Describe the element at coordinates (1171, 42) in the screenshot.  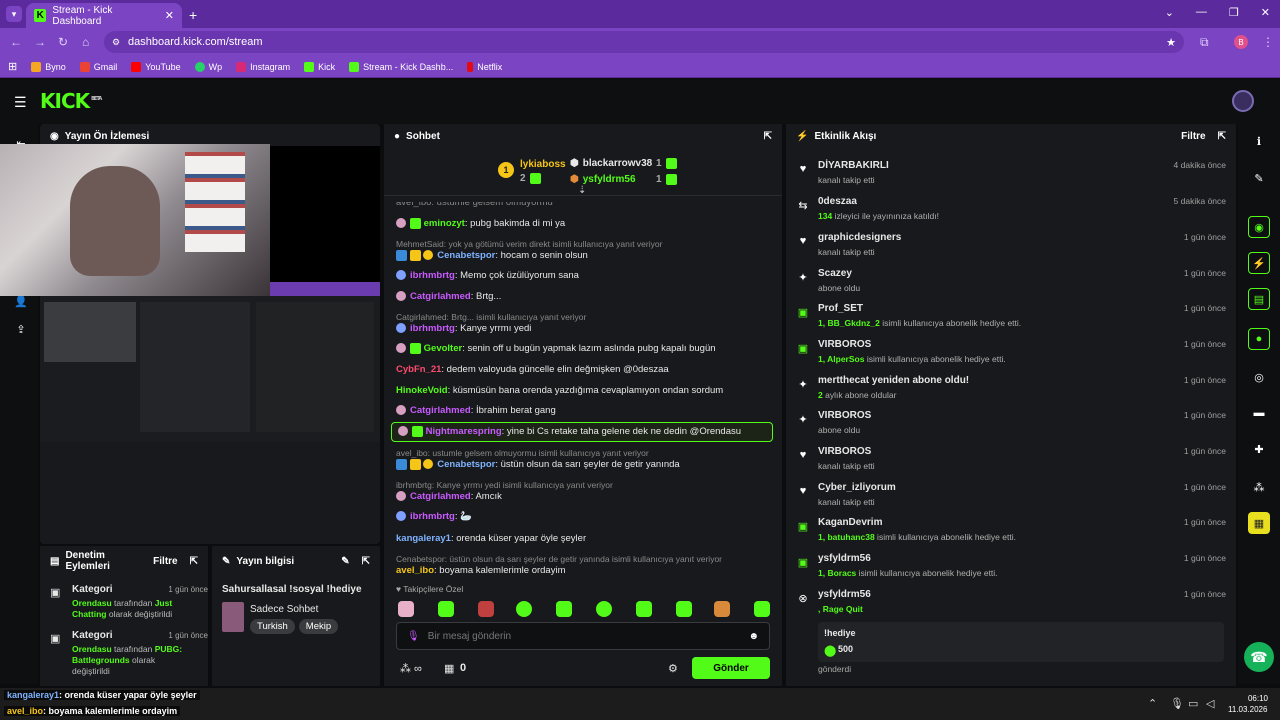
I see `bookmark-star-icon: ★` at that location.